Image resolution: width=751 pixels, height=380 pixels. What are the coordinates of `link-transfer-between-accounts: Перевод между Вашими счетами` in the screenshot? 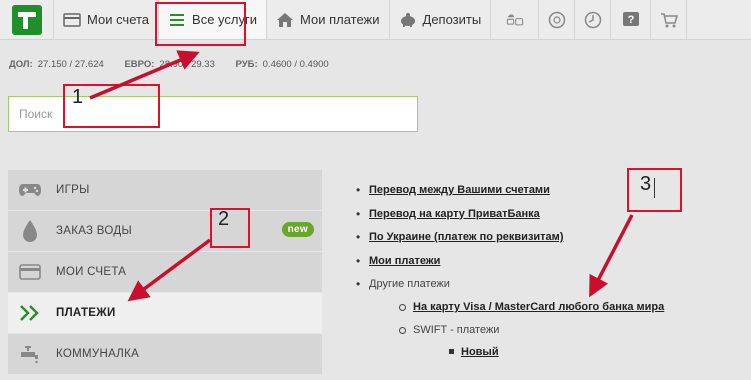 It's located at (459, 190).